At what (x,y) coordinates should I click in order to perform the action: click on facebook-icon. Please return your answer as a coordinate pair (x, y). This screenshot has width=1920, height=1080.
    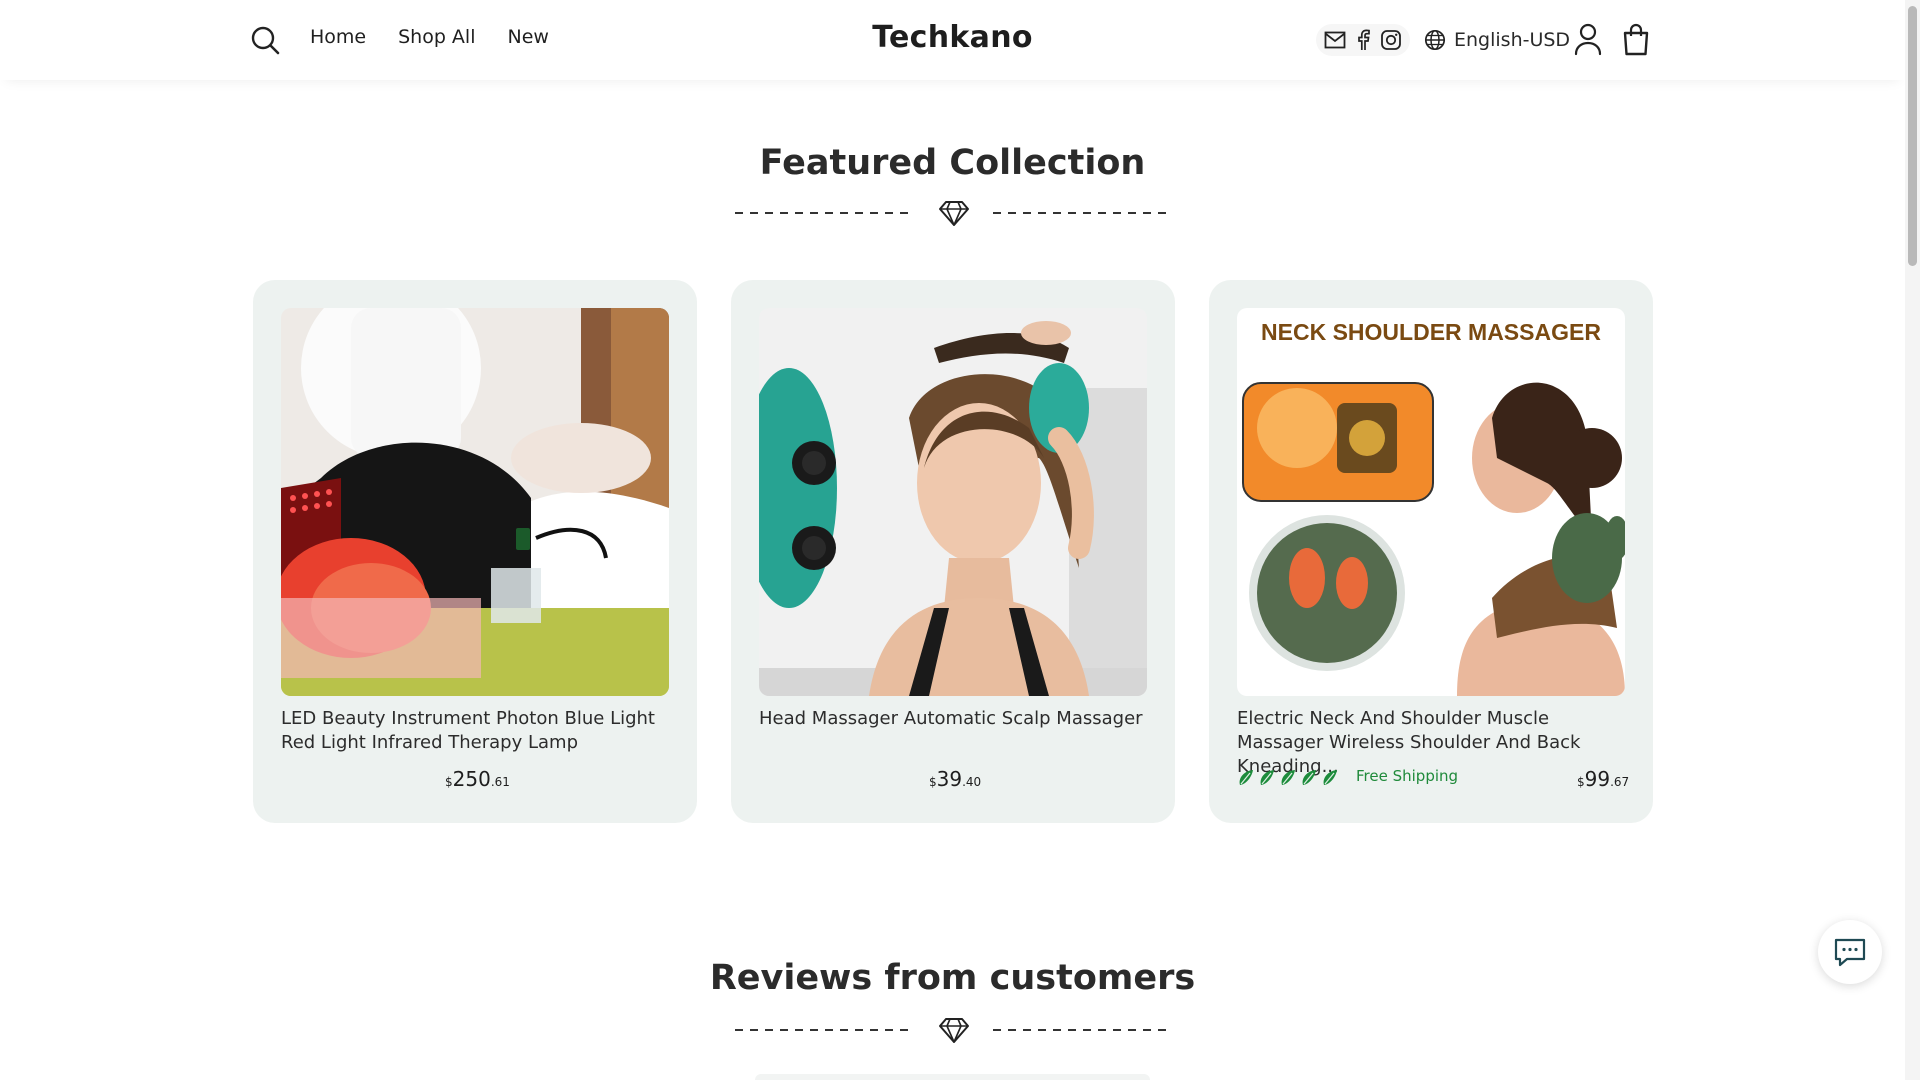
    Looking at the image, I should click on (1363, 40).